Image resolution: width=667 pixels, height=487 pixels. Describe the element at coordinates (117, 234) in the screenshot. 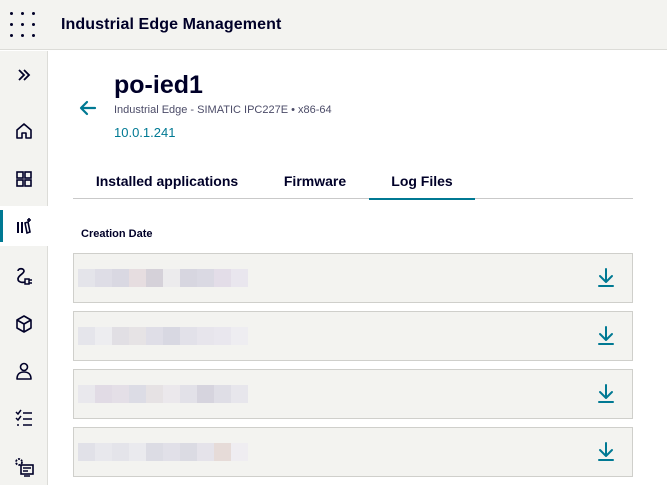

I see `column-header-creation-date: Creation Date` at that location.